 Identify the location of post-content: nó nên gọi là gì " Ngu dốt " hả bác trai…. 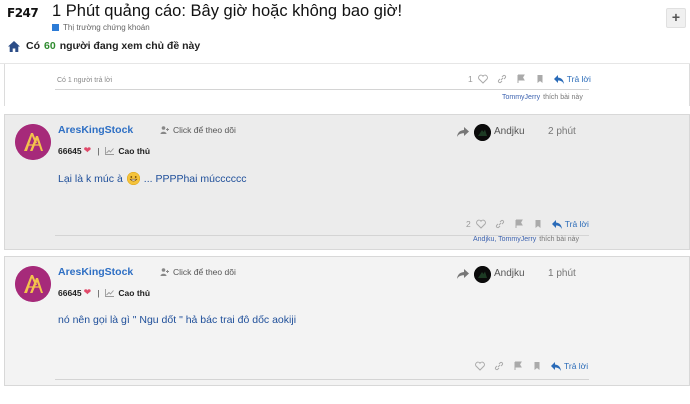
(177, 320).